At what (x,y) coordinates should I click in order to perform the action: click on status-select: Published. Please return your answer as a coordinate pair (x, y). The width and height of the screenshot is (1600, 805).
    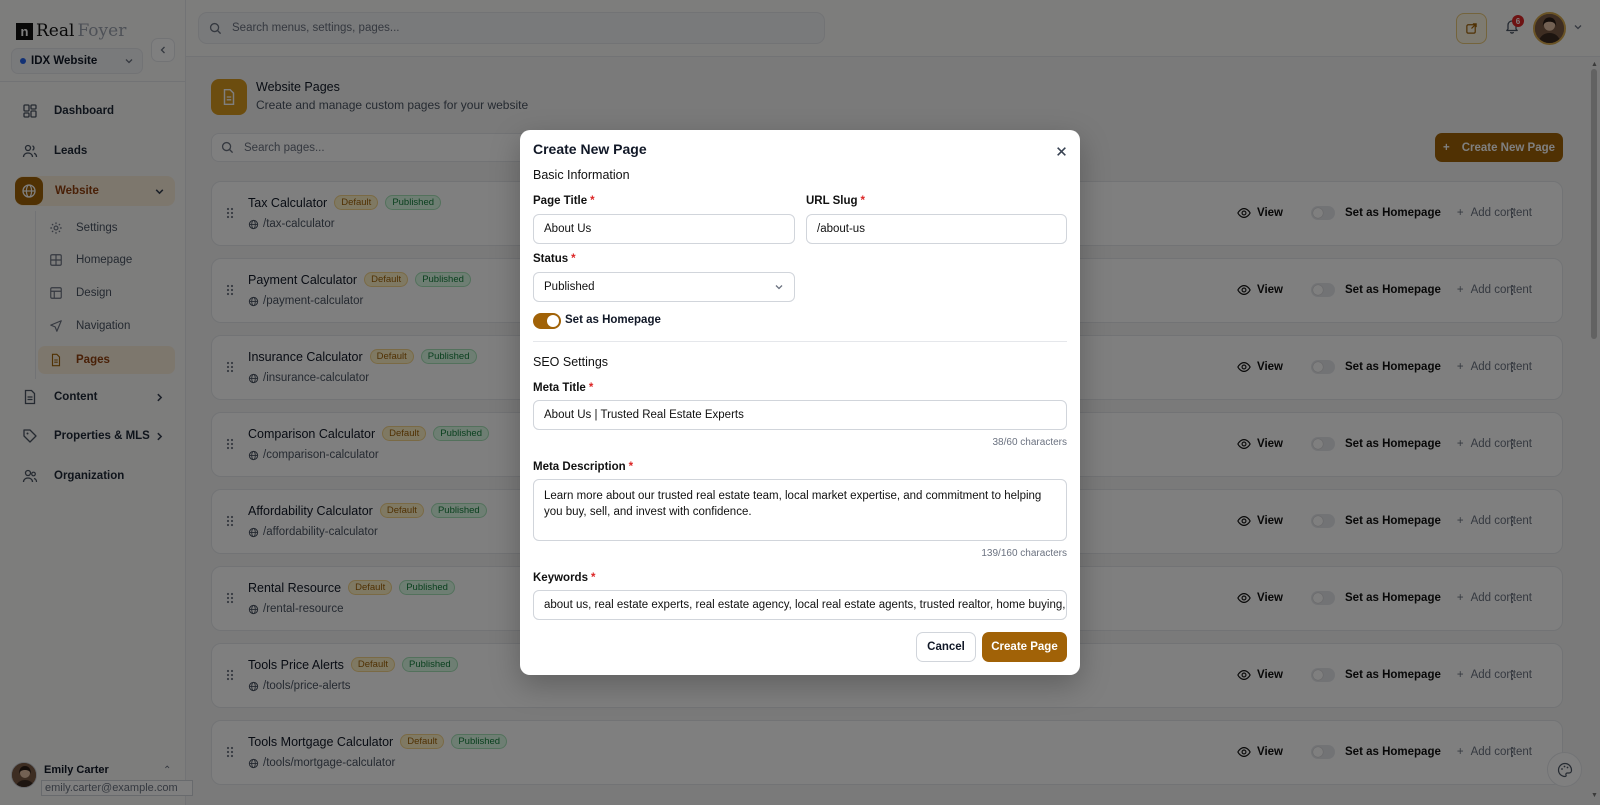
    Looking at the image, I should click on (664, 287).